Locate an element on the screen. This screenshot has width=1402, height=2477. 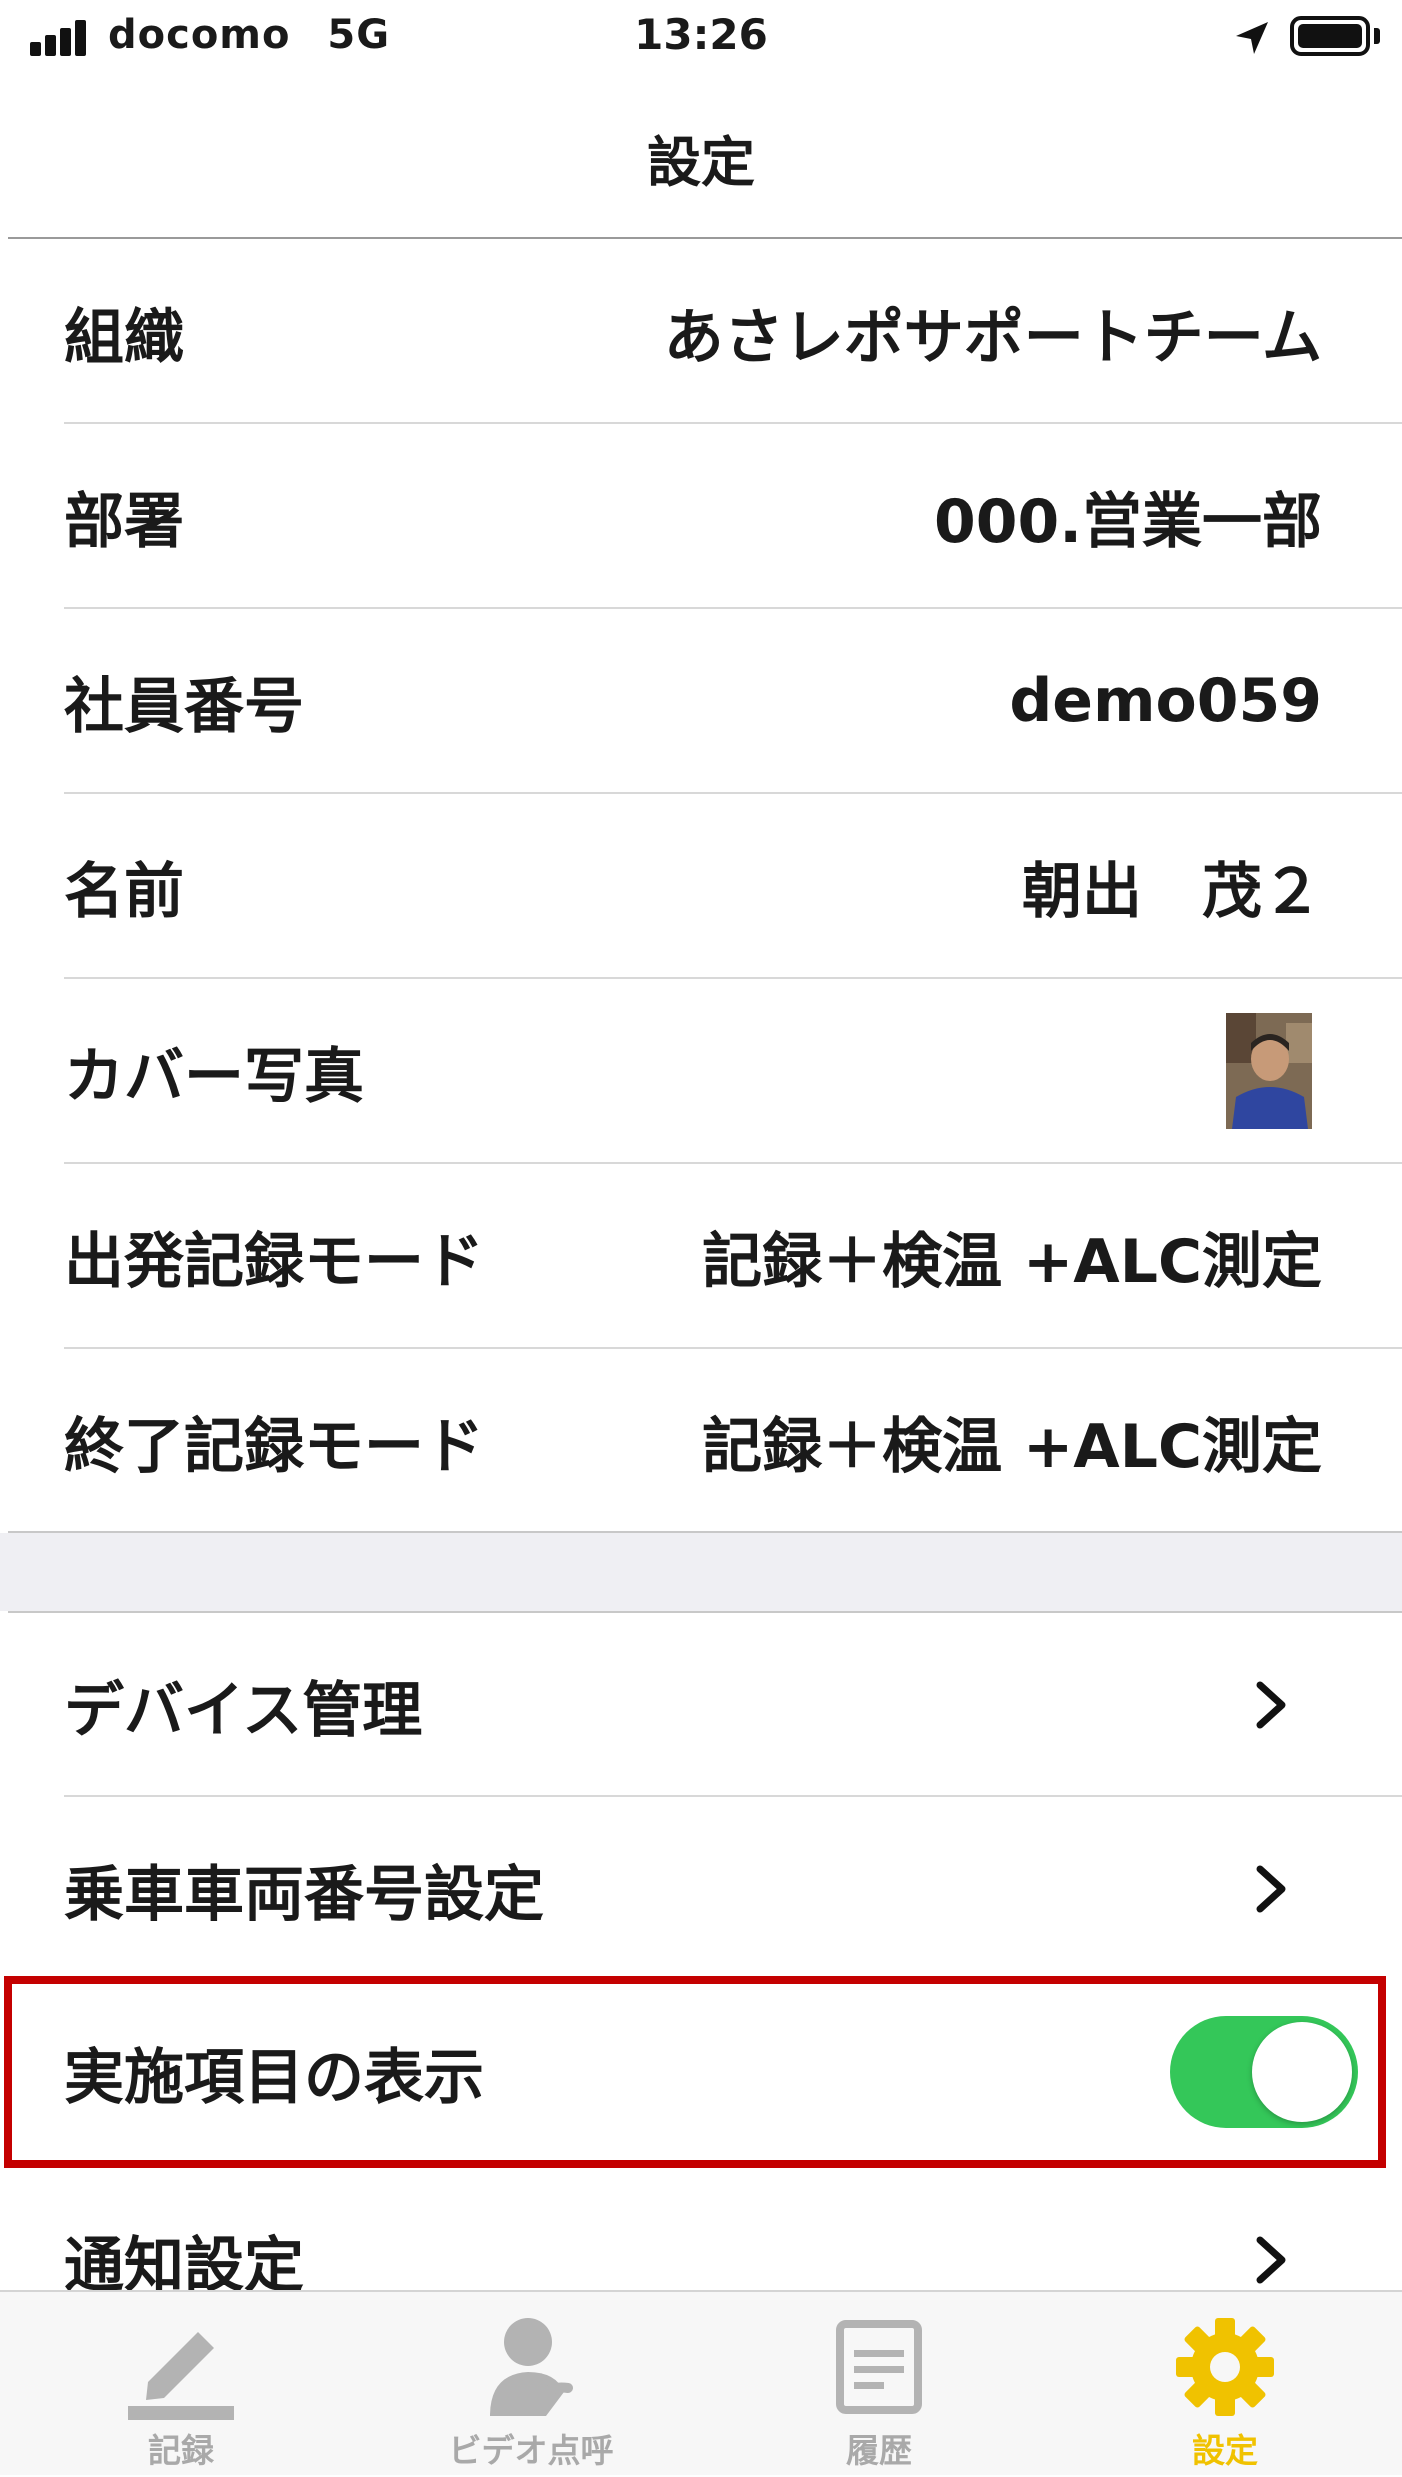
cover-photo-thumbnail is located at coordinates (1269, 1071).